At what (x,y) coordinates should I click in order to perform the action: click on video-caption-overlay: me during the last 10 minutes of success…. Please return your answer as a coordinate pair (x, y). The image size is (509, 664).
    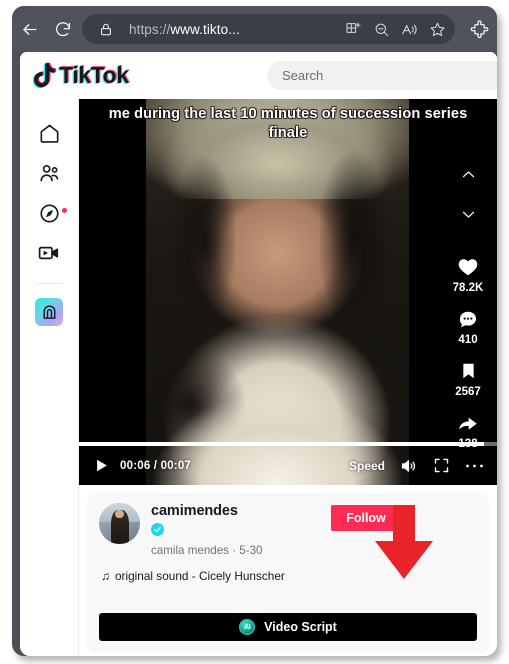
    Looking at the image, I should click on (288, 123).